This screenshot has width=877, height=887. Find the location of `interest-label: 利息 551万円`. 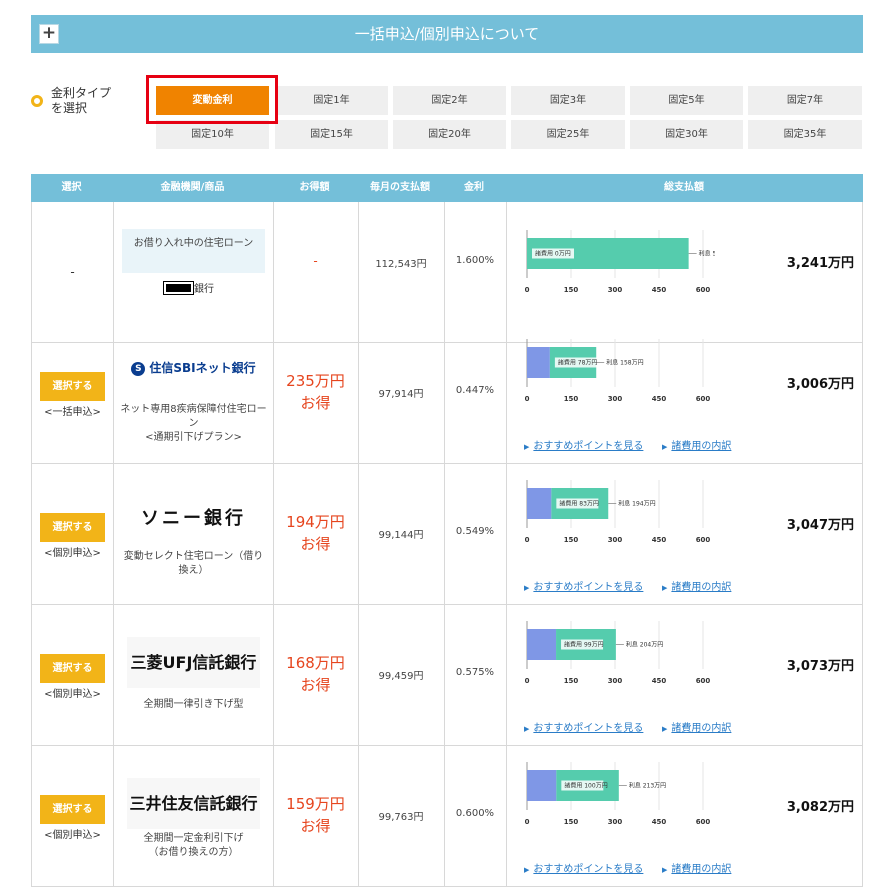

interest-label: 利息 551万円 is located at coordinates (707, 254).